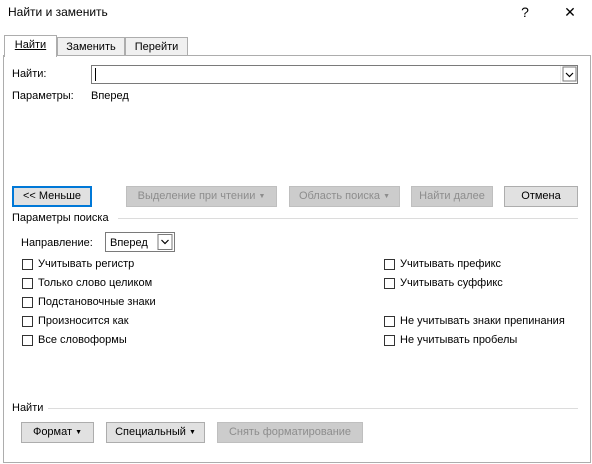 Image resolution: width=592 pixels, height=464 pixels. I want to click on all-word-forms-checkbox, so click(27, 340).